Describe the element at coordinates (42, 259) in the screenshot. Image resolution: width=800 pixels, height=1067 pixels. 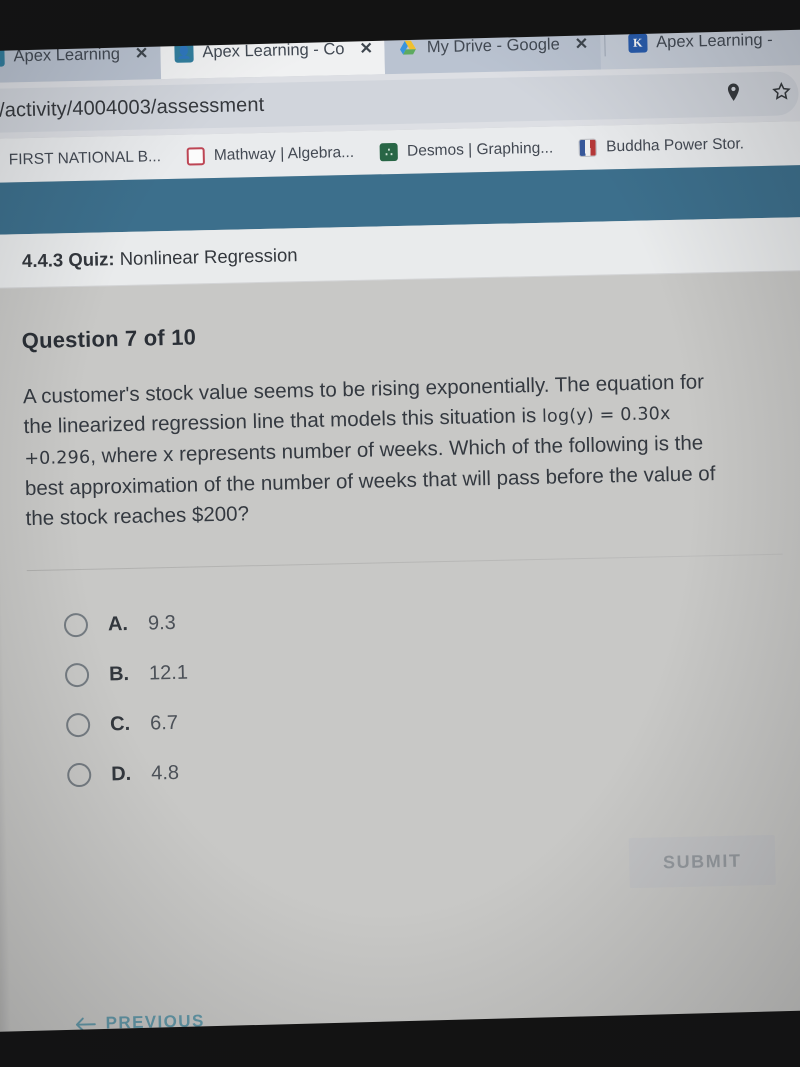
I see `lesson-number: 4.4.3` at that location.